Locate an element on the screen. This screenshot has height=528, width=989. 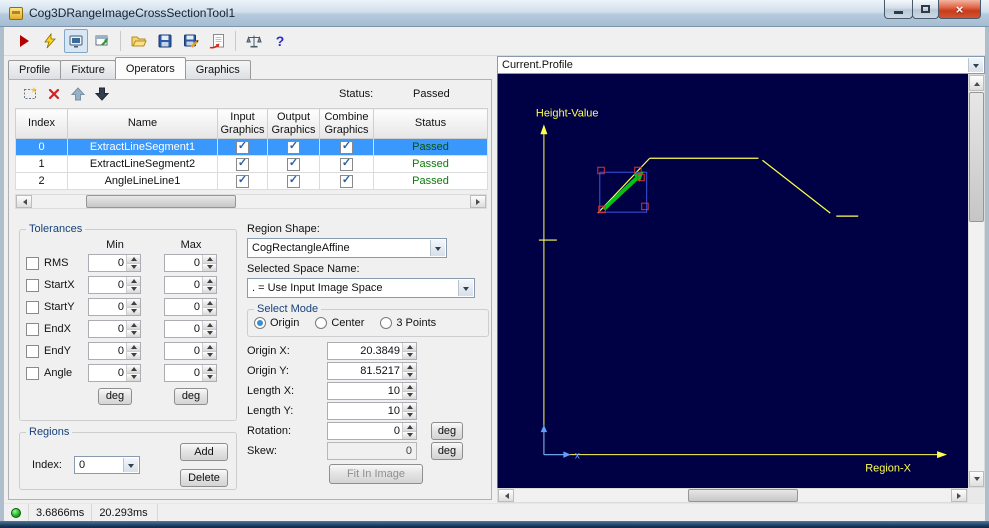
save-as-button is located at coordinates (191, 41).